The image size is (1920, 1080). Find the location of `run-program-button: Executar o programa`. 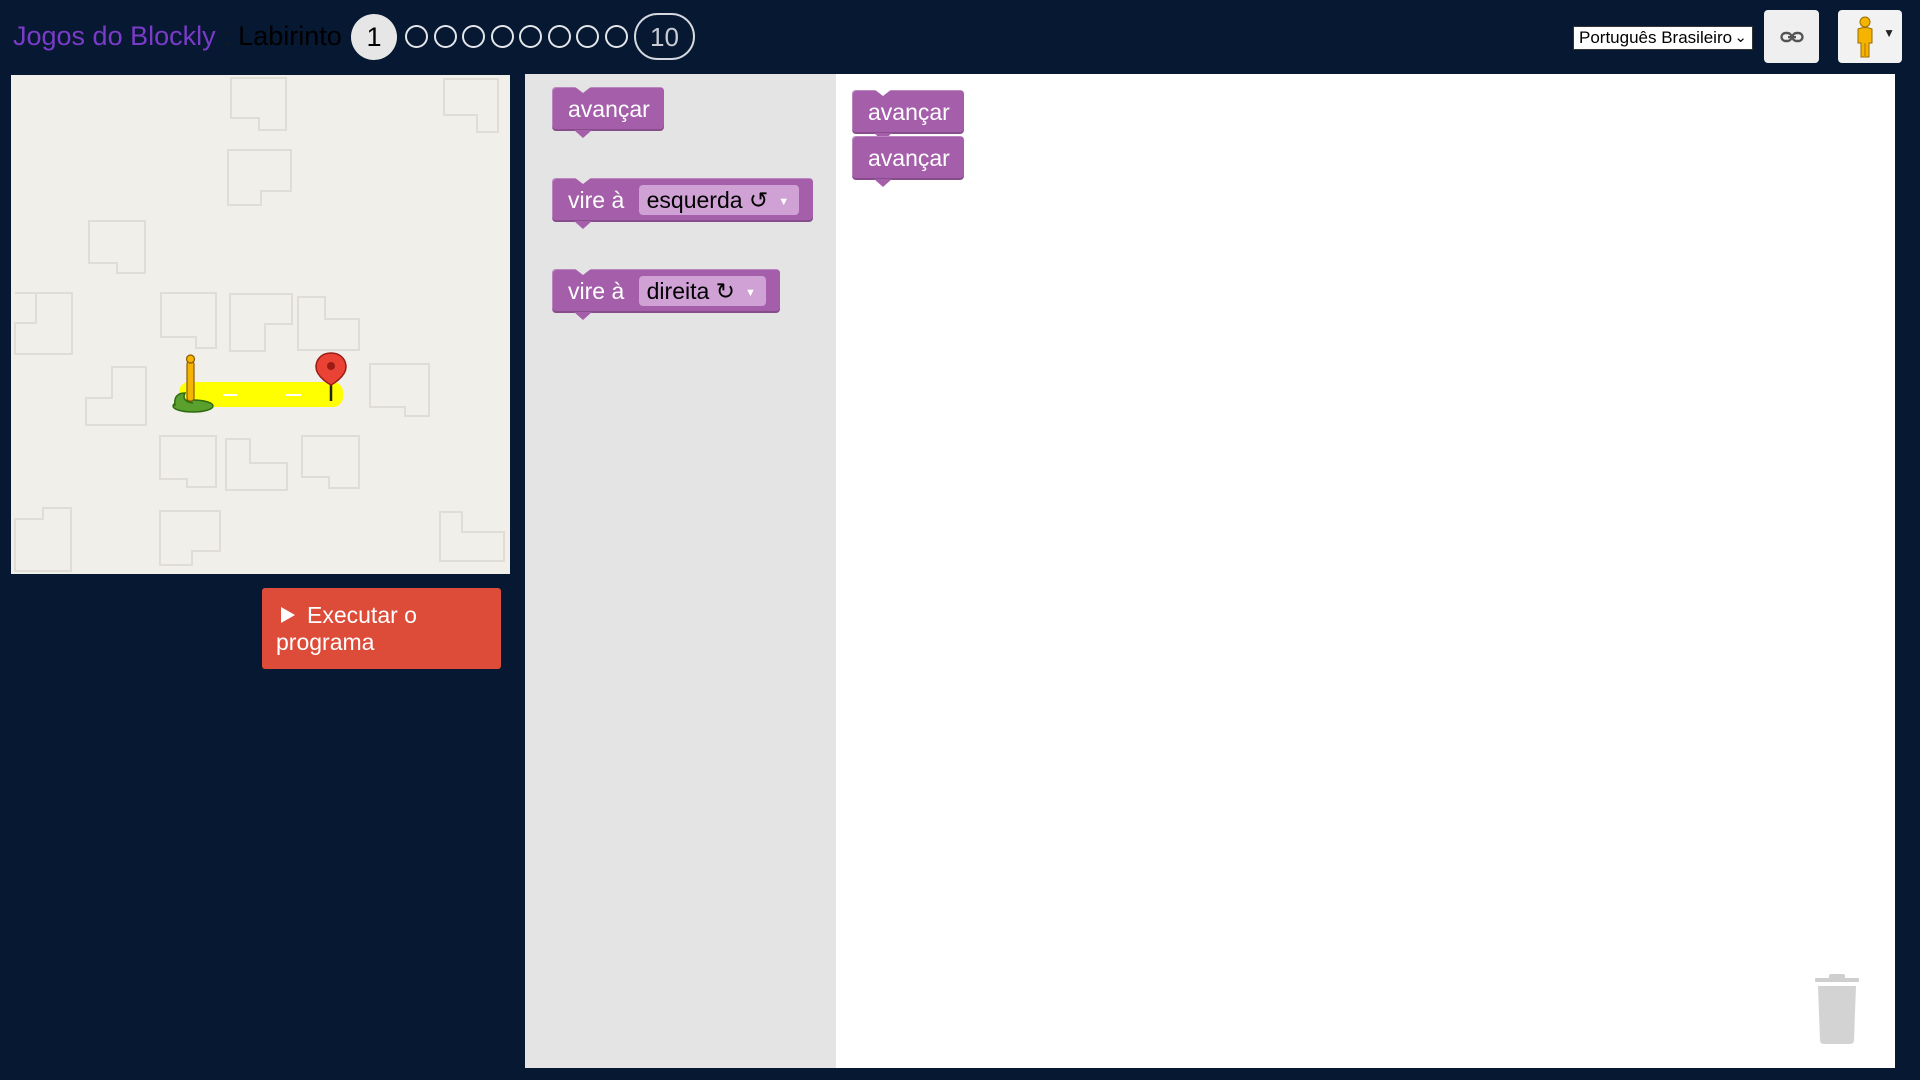

run-program-button: Executar o programa is located at coordinates (381, 628).